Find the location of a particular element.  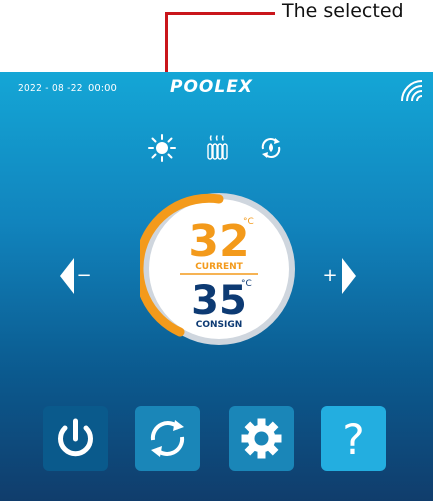

refresh-icon is located at coordinates (167, 438).